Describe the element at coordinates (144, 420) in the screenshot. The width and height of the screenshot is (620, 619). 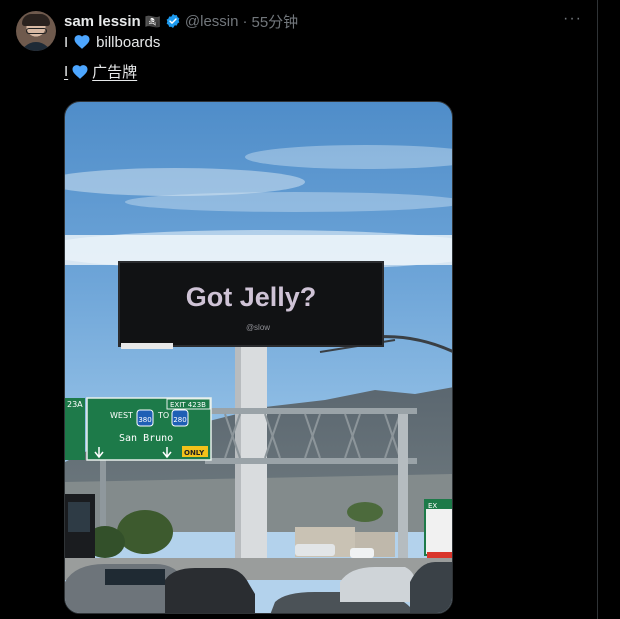
I see `sign-route-380: 380` at that location.